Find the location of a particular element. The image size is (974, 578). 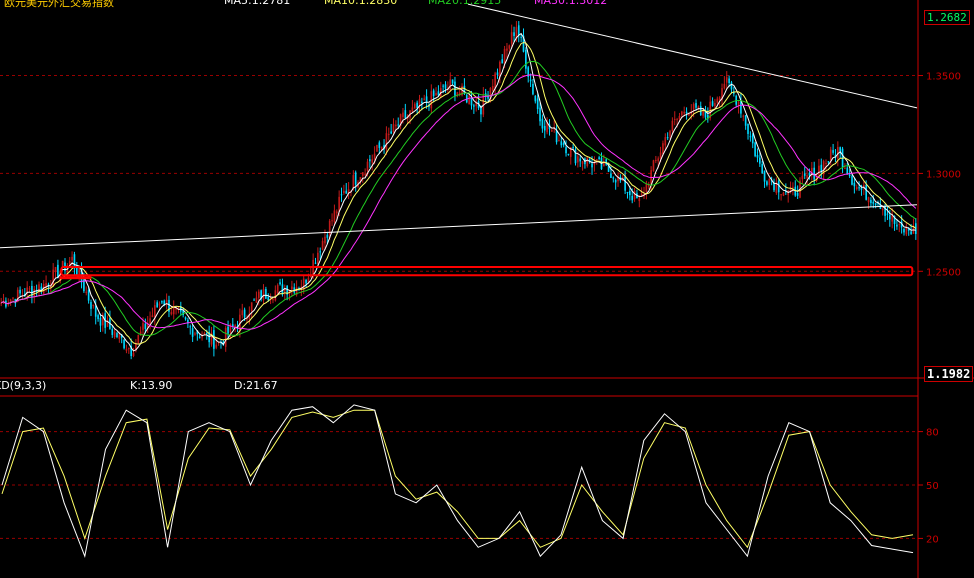

price-tick-label: 1.3500 is located at coordinates (943, 77).